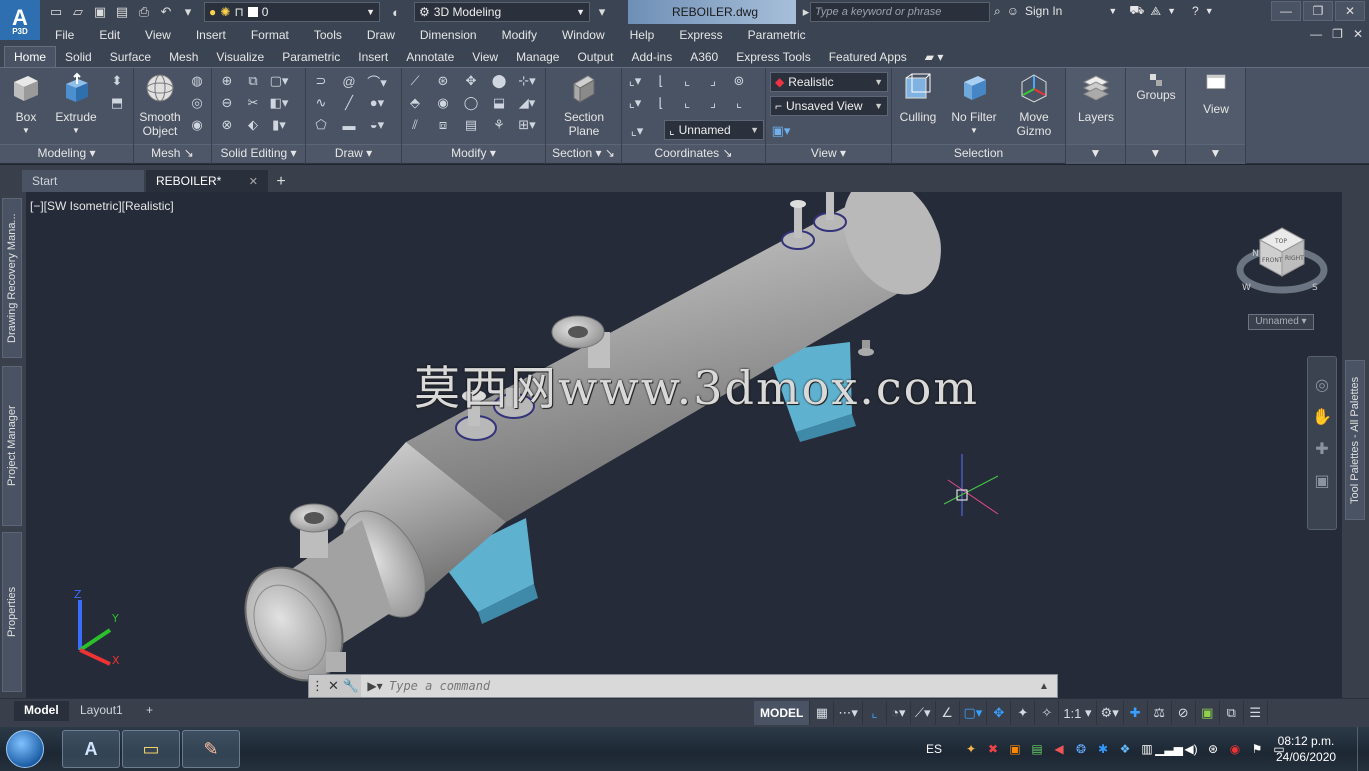  I want to click on volume-icon: ◀), so click(1191, 749).